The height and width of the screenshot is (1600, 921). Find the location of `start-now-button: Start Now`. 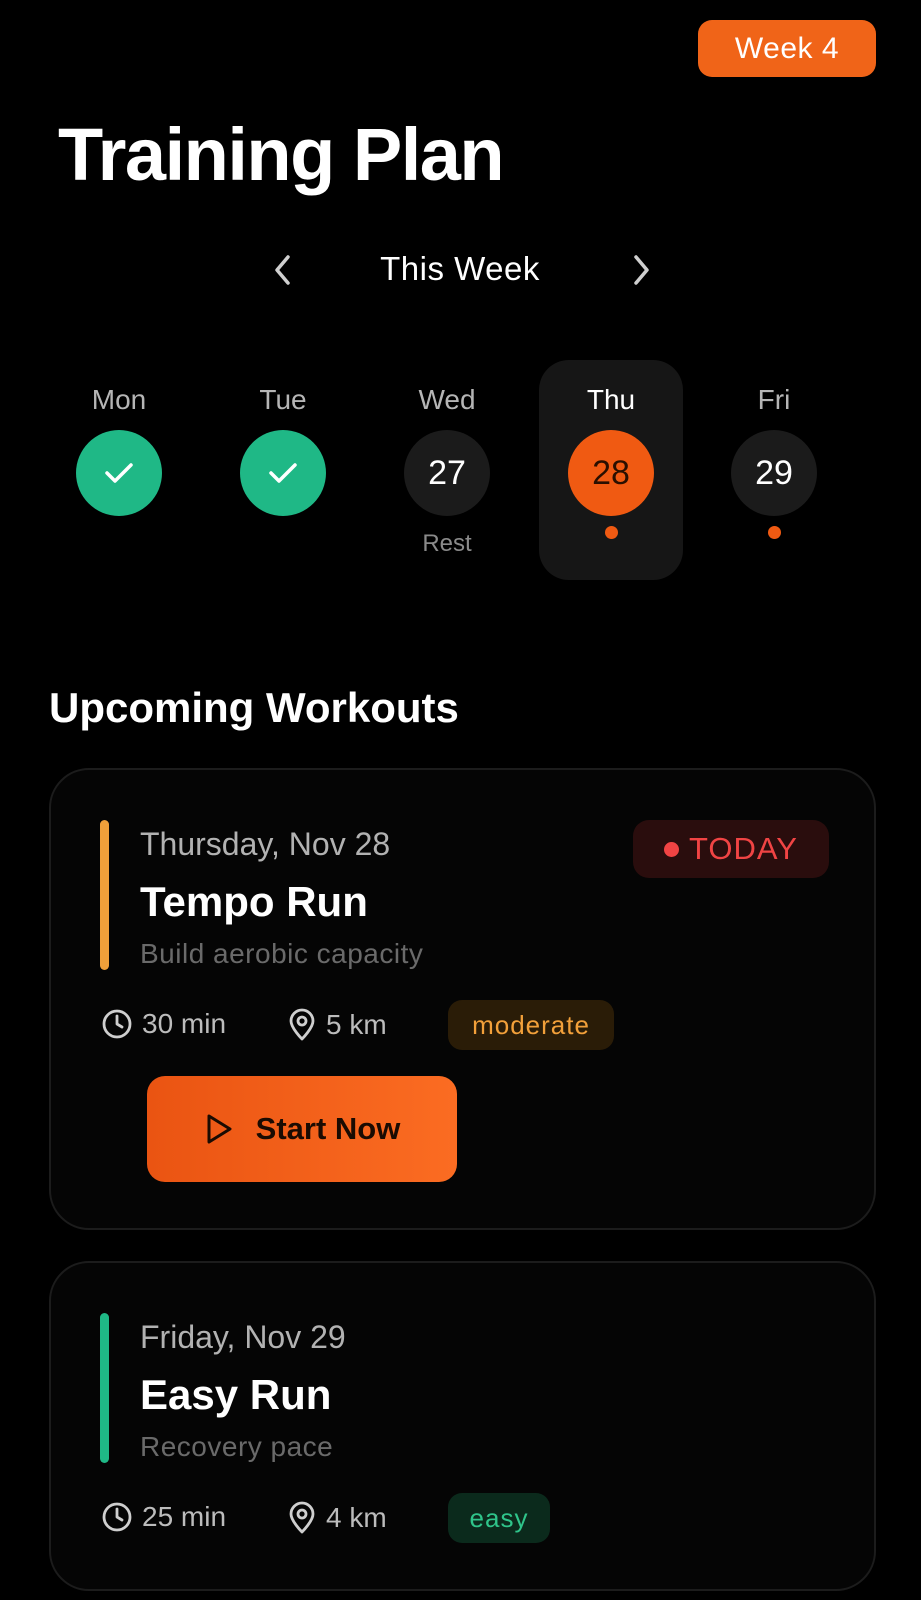

start-now-button: Start Now is located at coordinates (302, 1129).